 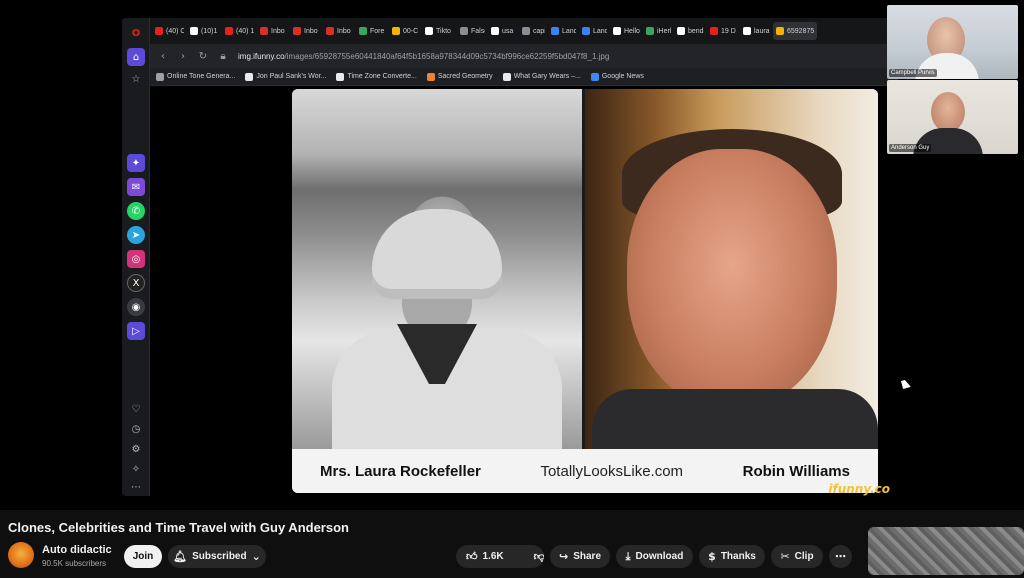 I want to click on browser-tab: 6592875, so click(x=795, y=31).